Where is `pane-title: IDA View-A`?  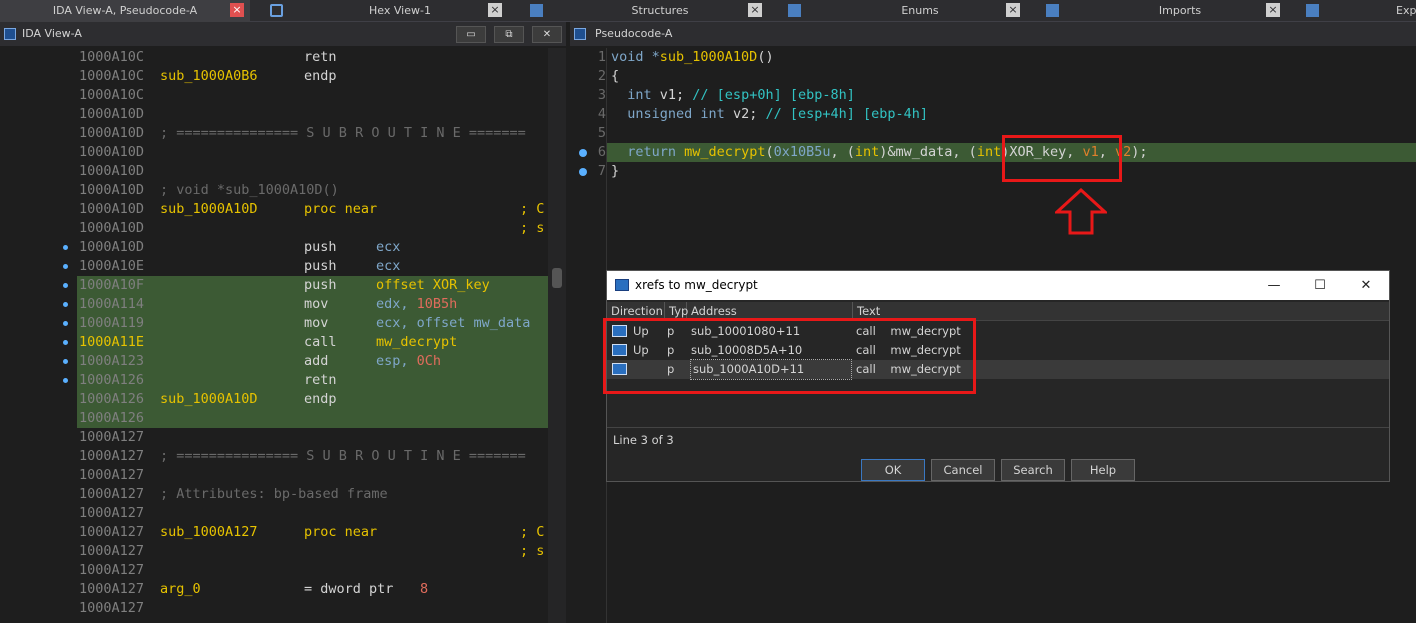
pane-title: IDA View-A is located at coordinates (52, 33).